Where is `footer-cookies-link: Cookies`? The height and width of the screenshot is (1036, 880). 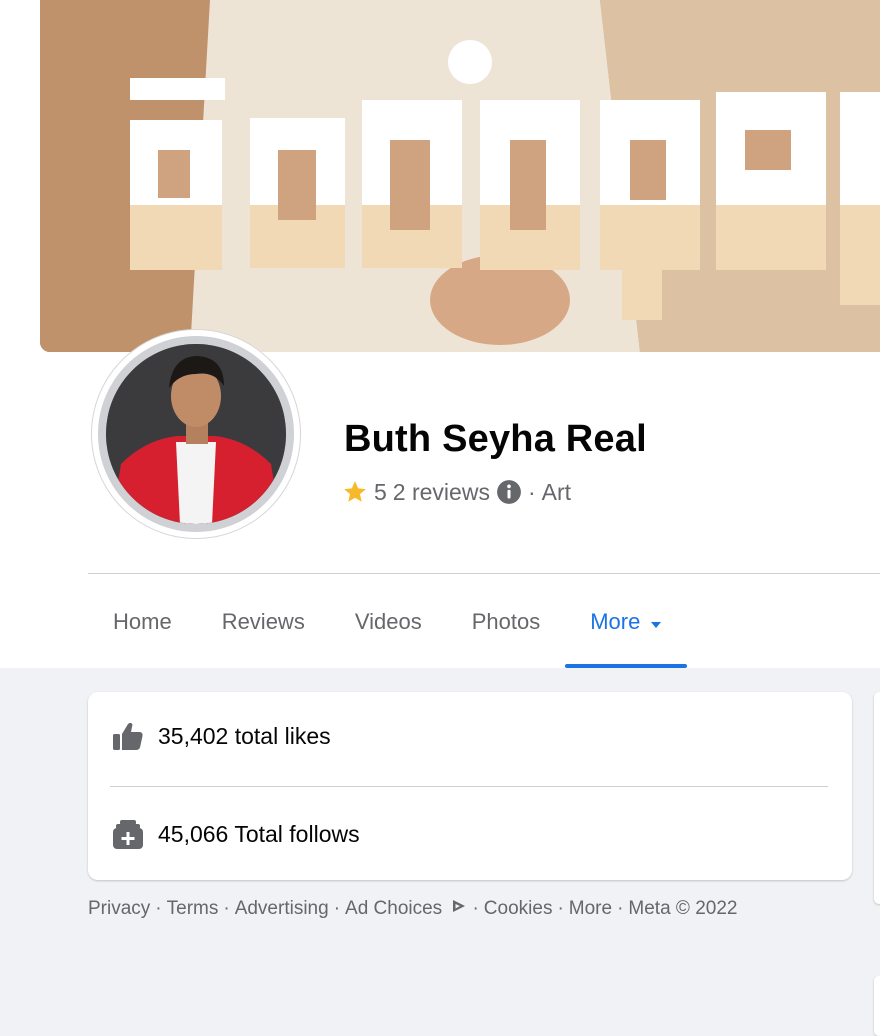
footer-cookies-link: Cookies is located at coordinates (518, 909).